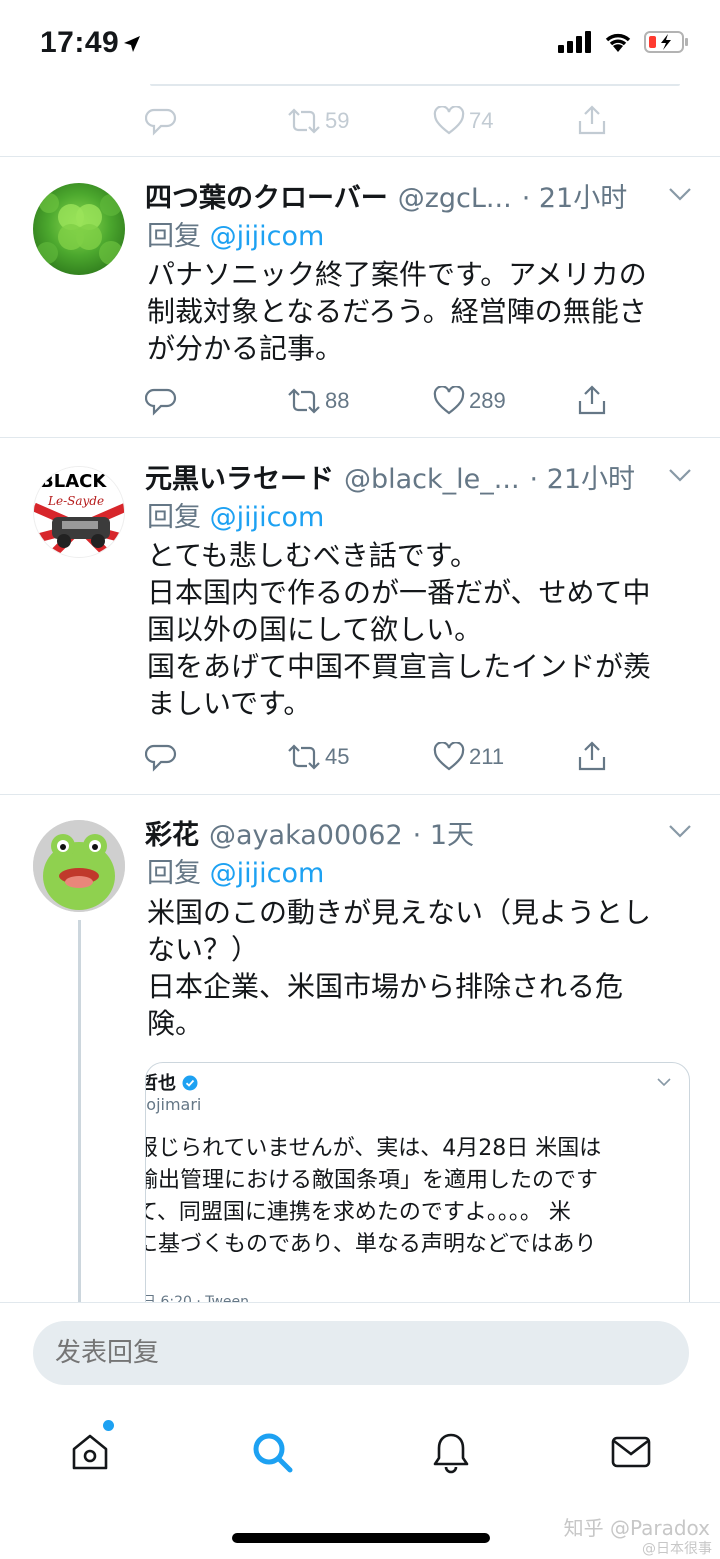 This screenshot has height=1559, width=720. What do you see at coordinates (618, 42) in the screenshot?
I see `wifi-icon` at bounding box center [618, 42].